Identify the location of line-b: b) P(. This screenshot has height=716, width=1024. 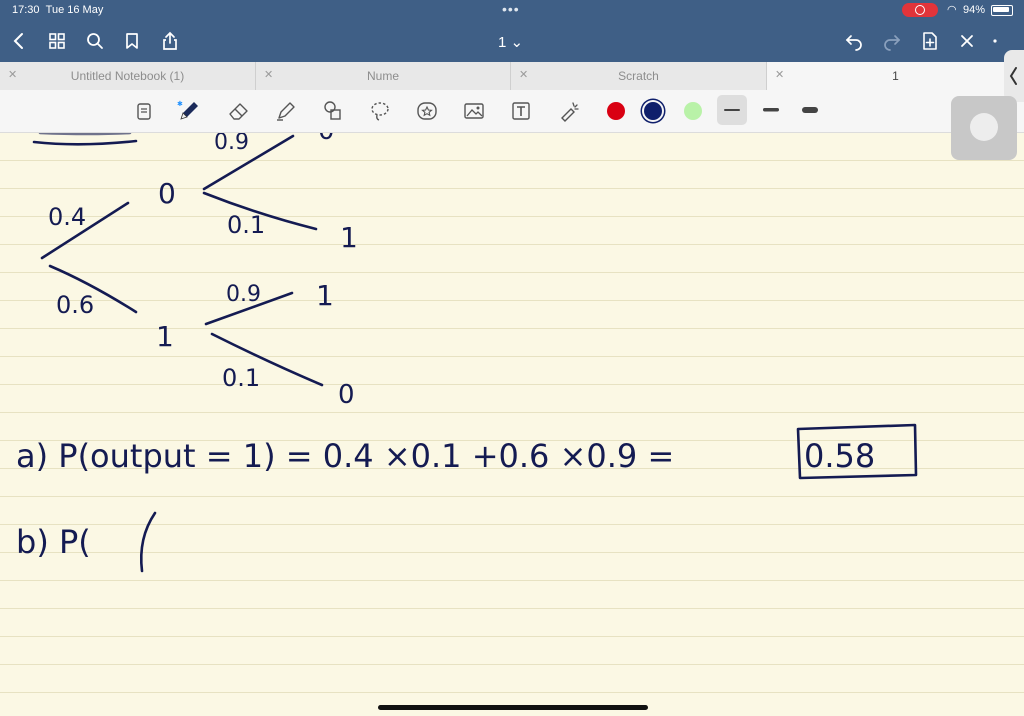
(53, 542).